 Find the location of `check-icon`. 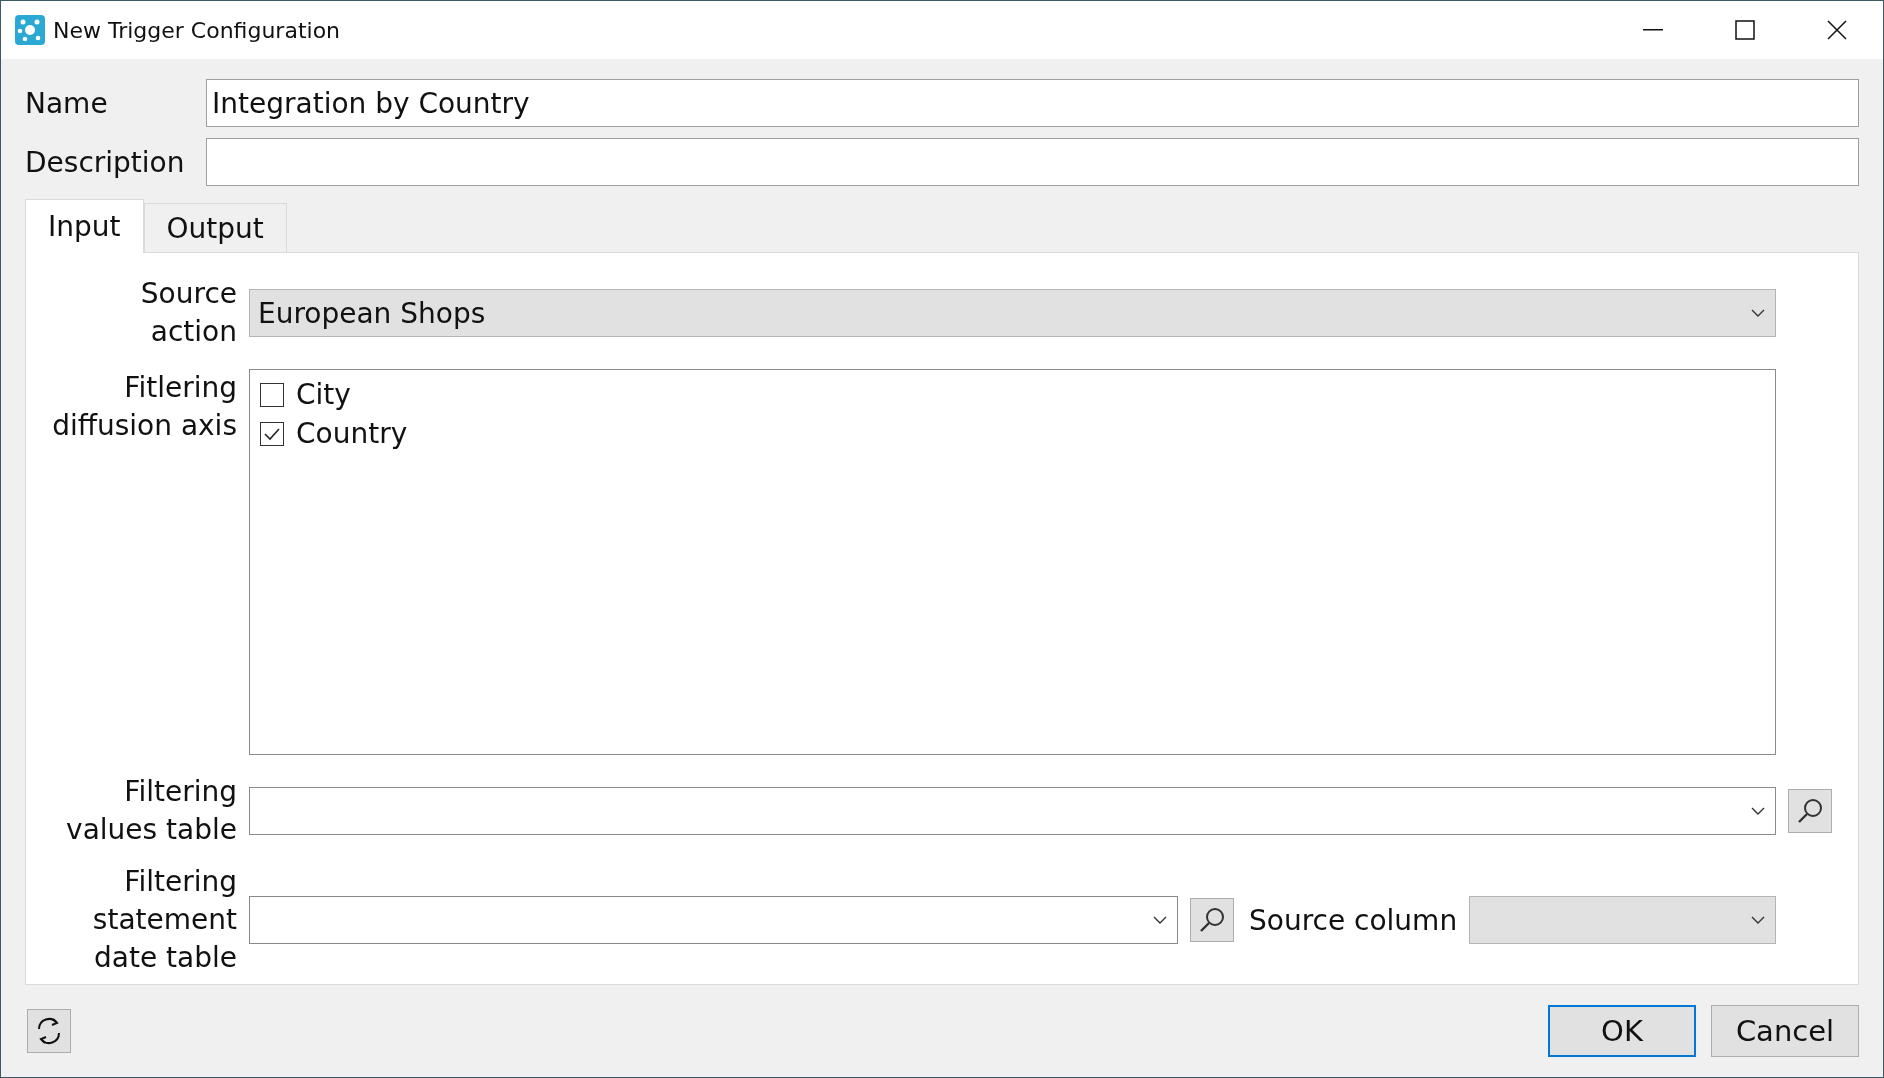

check-icon is located at coordinates (272, 433).